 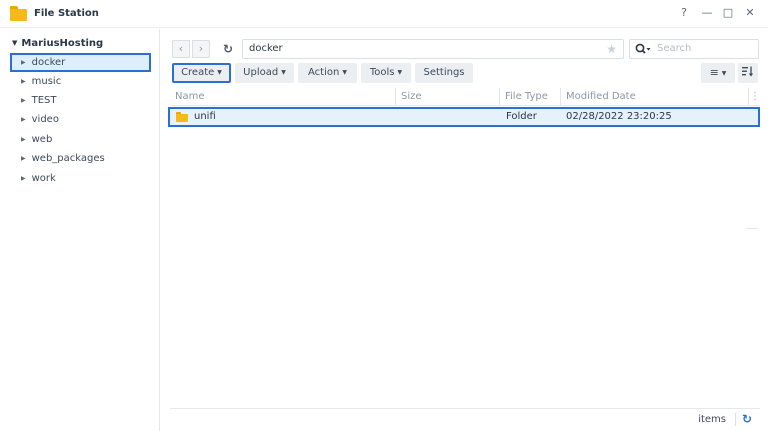 I want to click on back-button: ‹, so click(x=181, y=49).